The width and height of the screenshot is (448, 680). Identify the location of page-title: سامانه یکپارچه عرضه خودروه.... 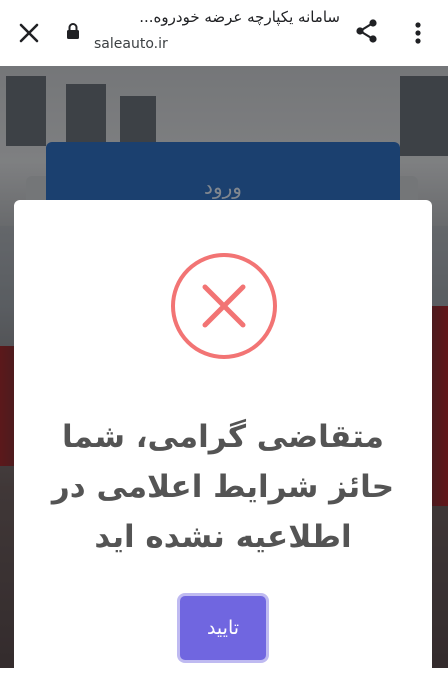
(239, 17).